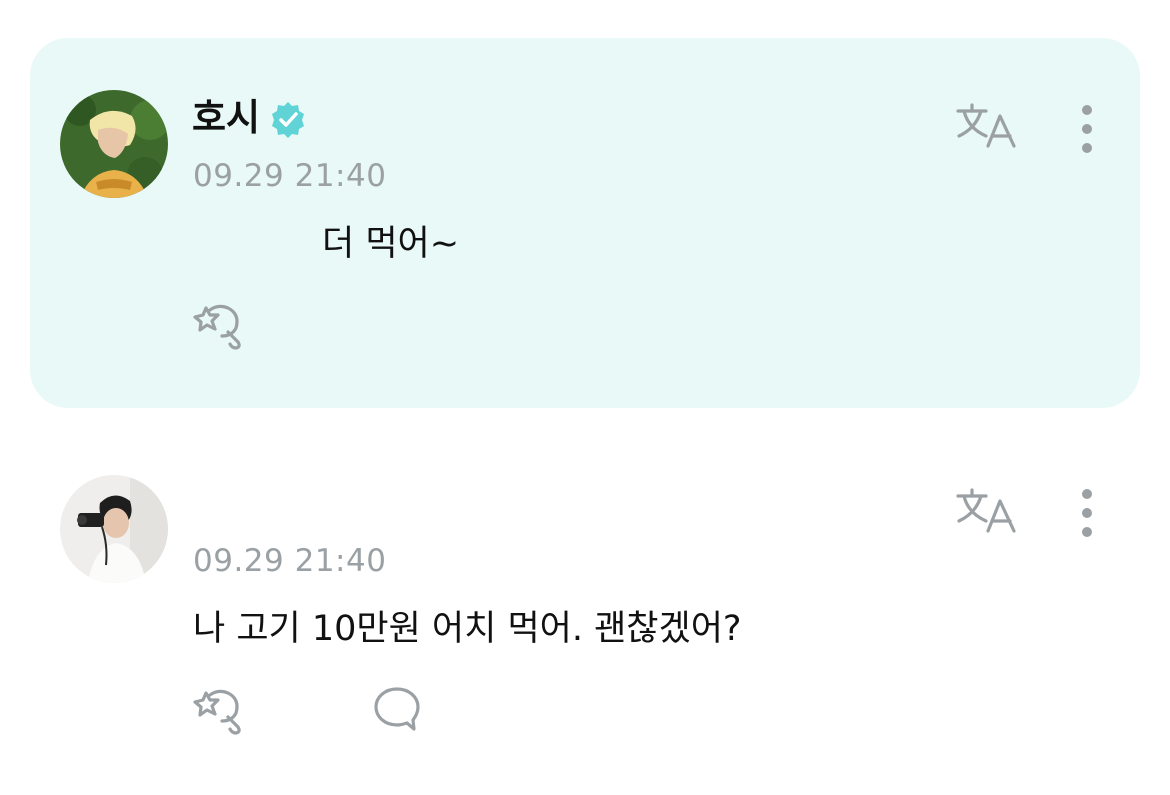  I want to click on author-name: 호시, so click(226, 118).